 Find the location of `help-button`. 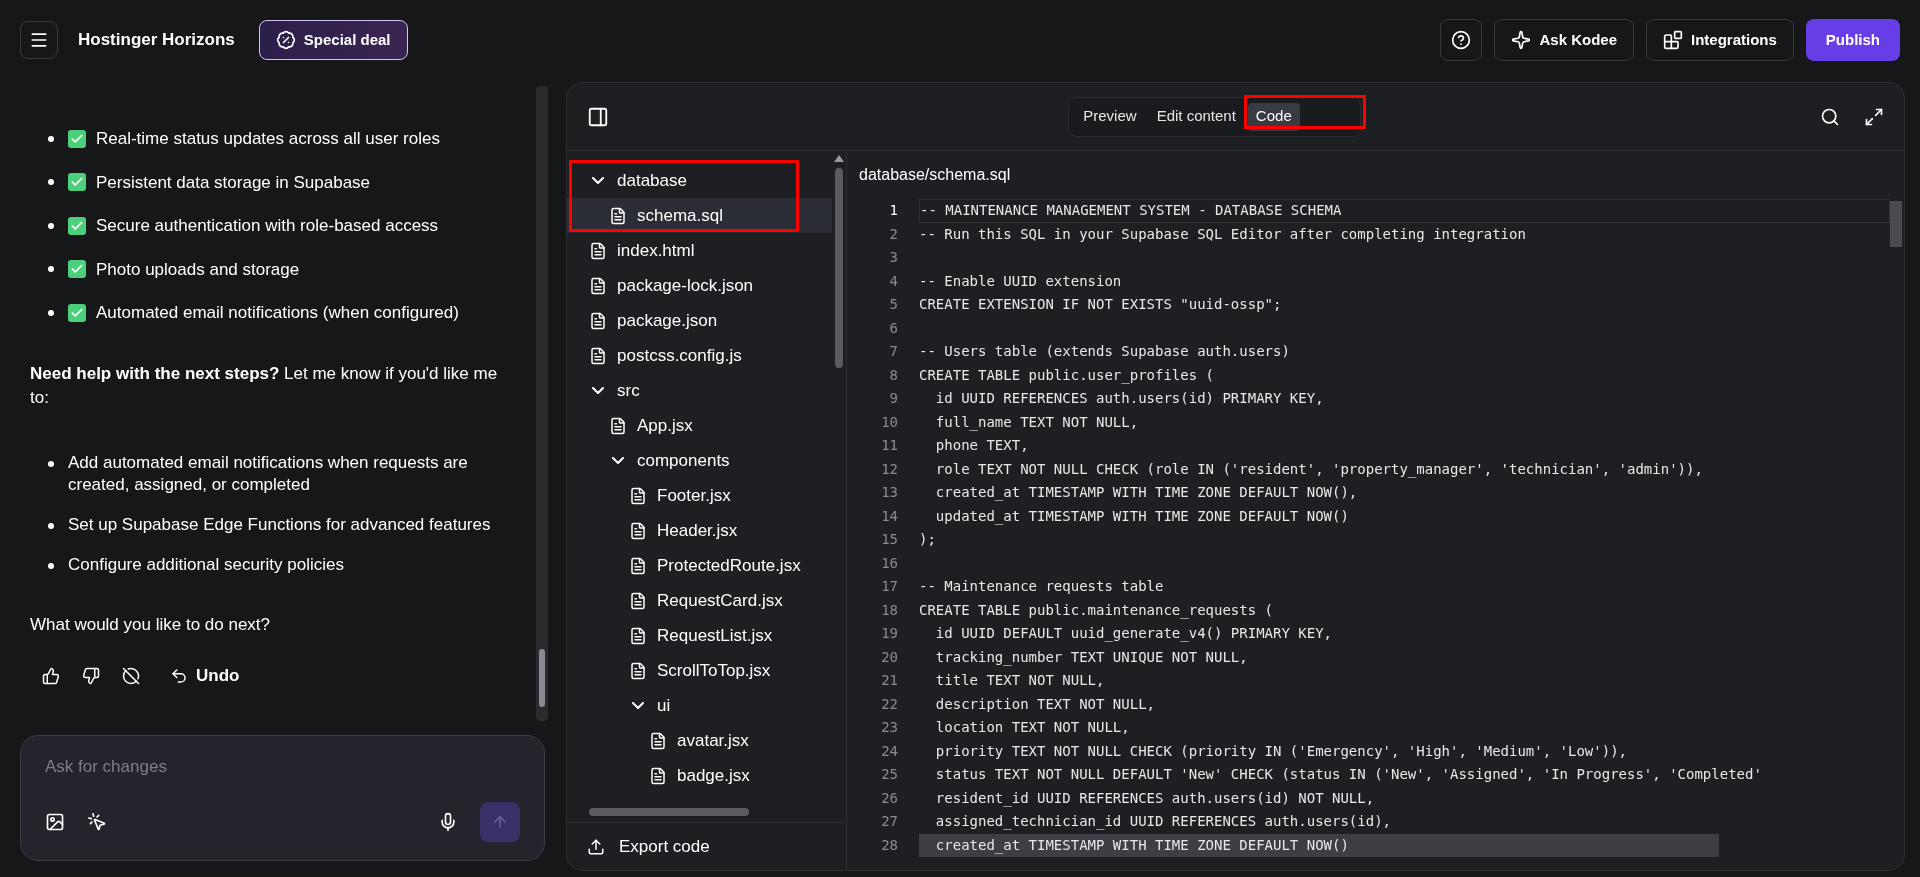

help-button is located at coordinates (1461, 40).